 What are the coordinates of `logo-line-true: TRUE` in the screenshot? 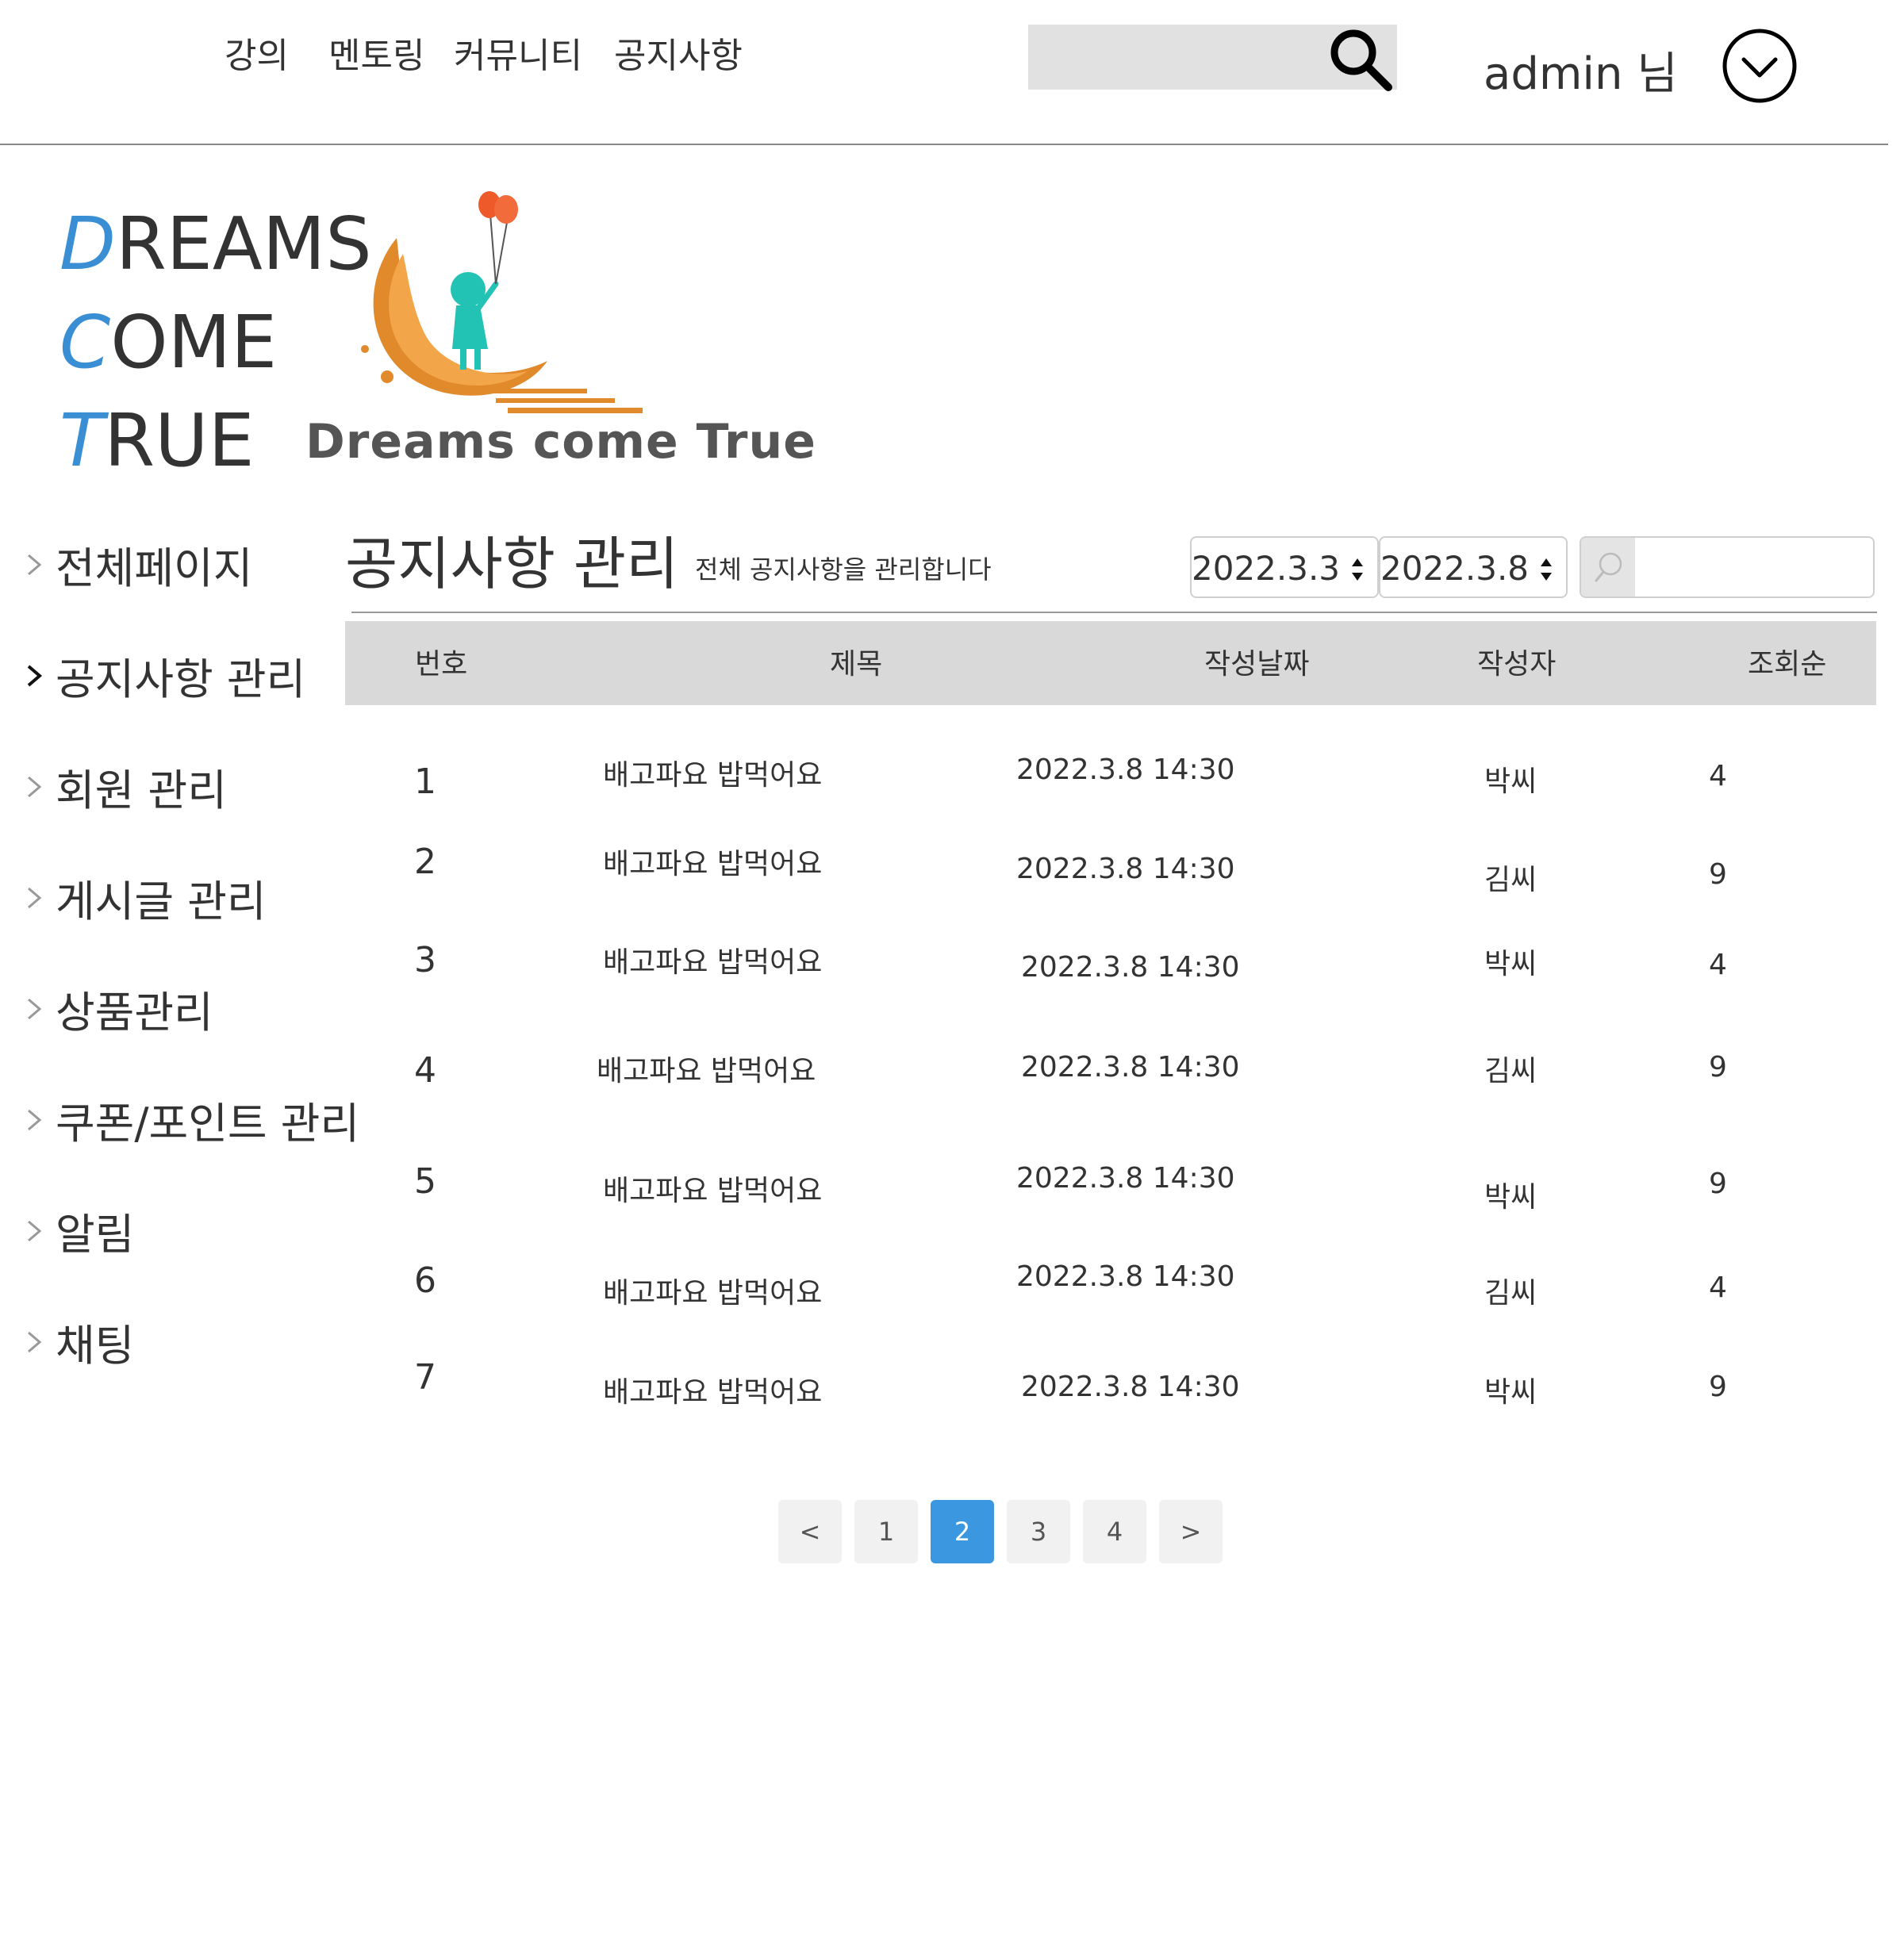 It's located at (157, 441).